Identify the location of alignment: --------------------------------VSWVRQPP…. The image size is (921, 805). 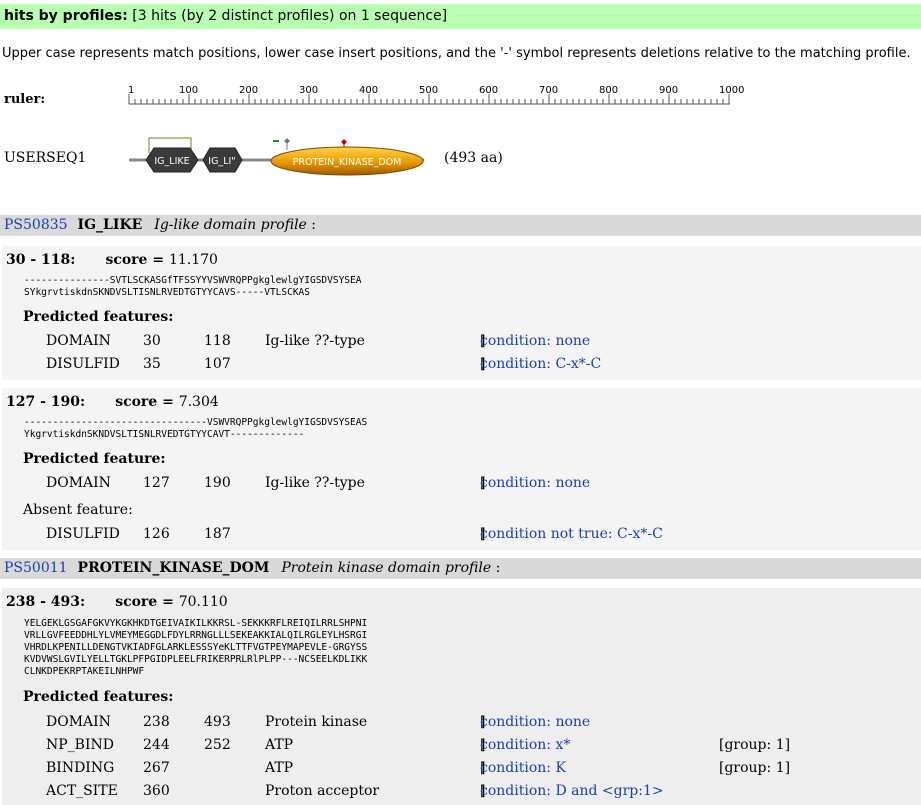
(195, 429).